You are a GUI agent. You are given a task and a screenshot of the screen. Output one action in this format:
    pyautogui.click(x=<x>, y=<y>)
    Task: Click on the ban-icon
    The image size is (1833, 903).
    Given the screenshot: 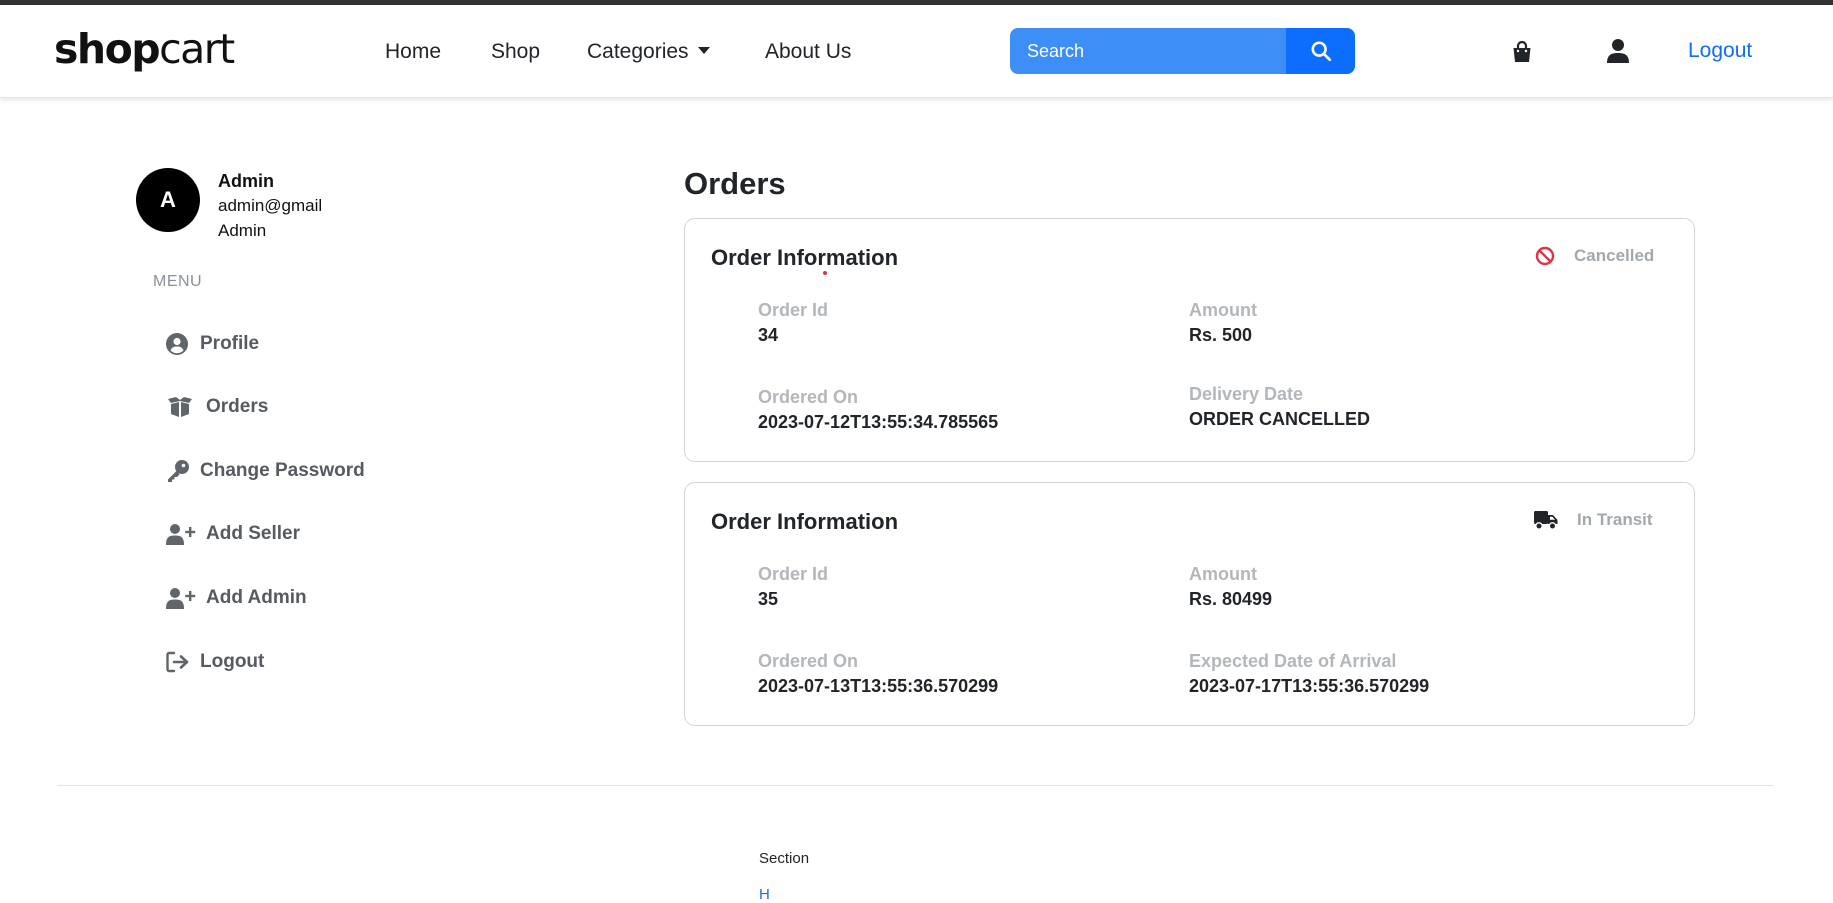 What is the action you would take?
    pyautogui.click(x=1545, y=256)
    